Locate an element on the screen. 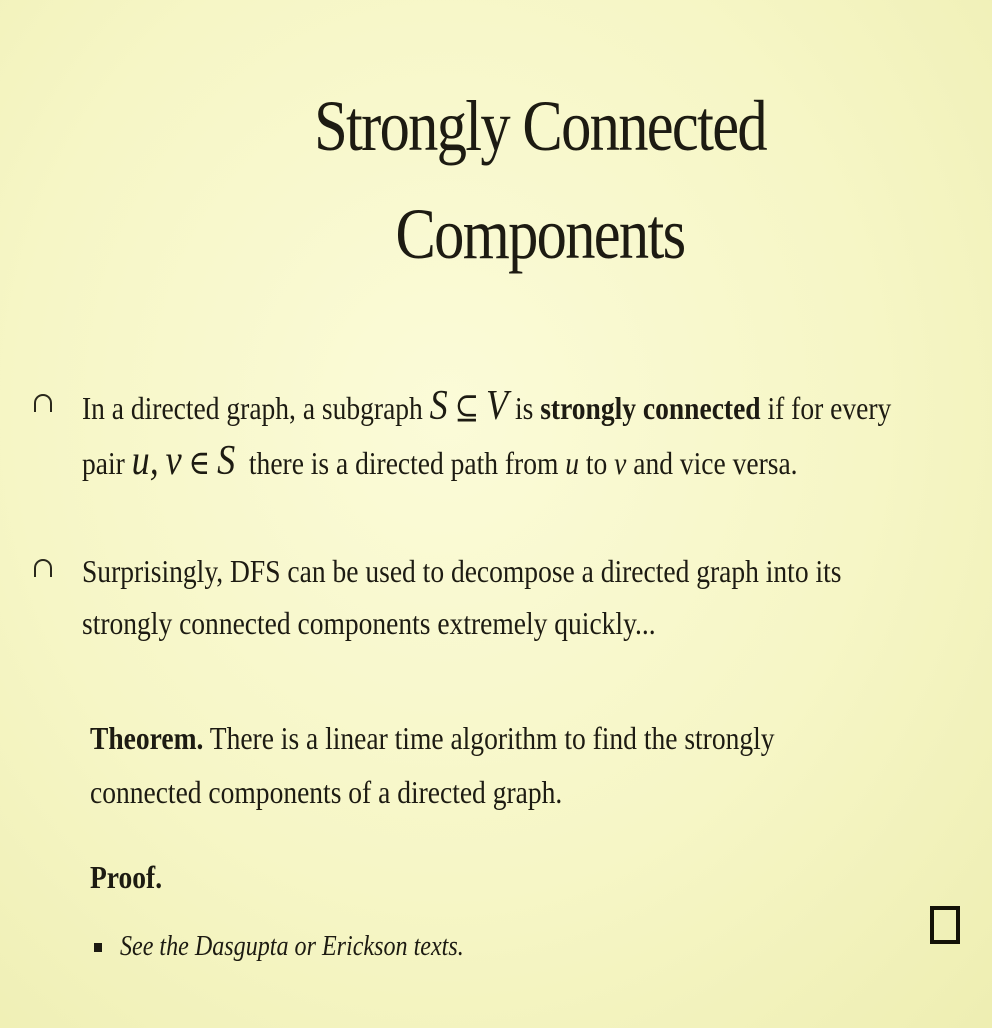 Image resolution: width=992 pixels, height=1028 pixels. theorem-label: Theorem. is located at coordinates (147, 738).